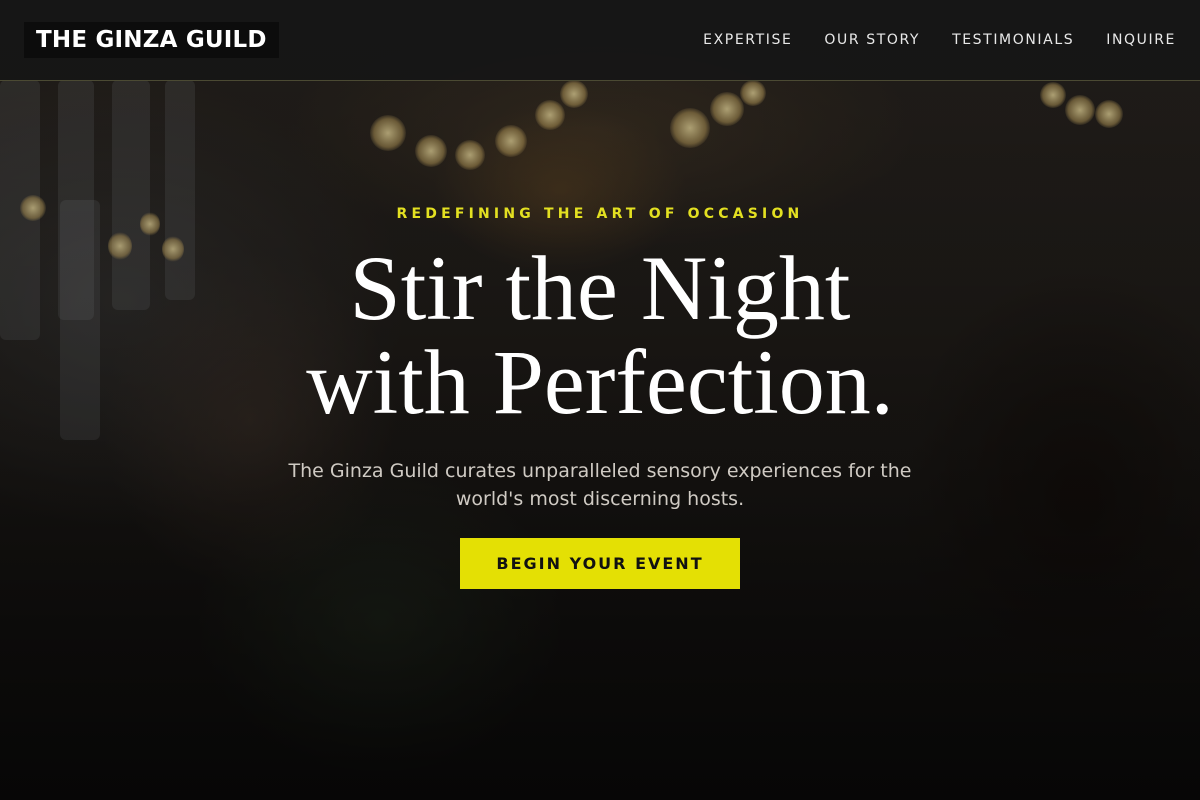  I want to click on nav-link-expertise: EXPERTISE, so click(747, 40).